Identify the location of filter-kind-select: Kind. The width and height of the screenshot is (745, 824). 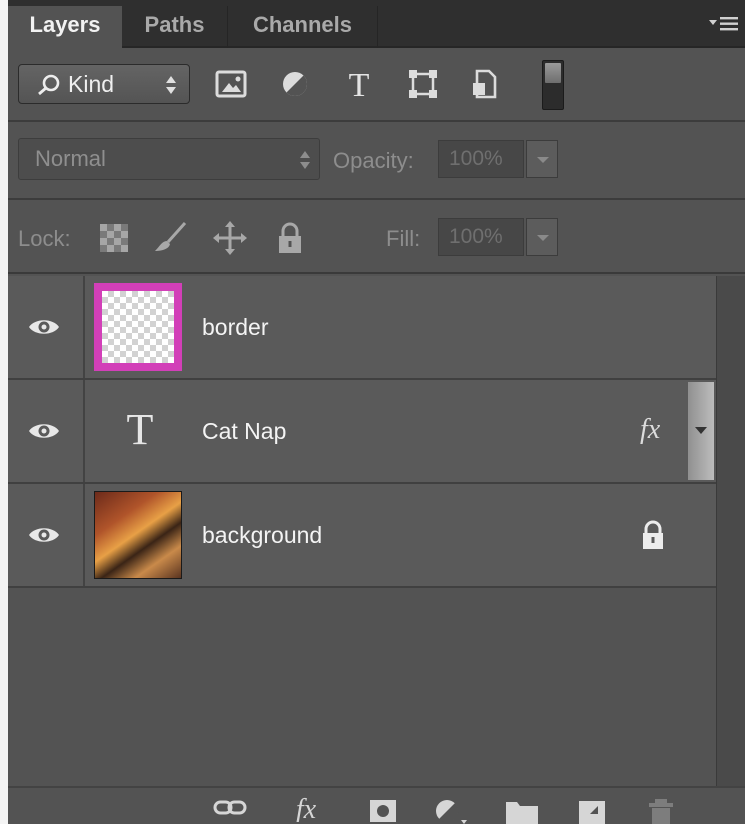
(104, 84).